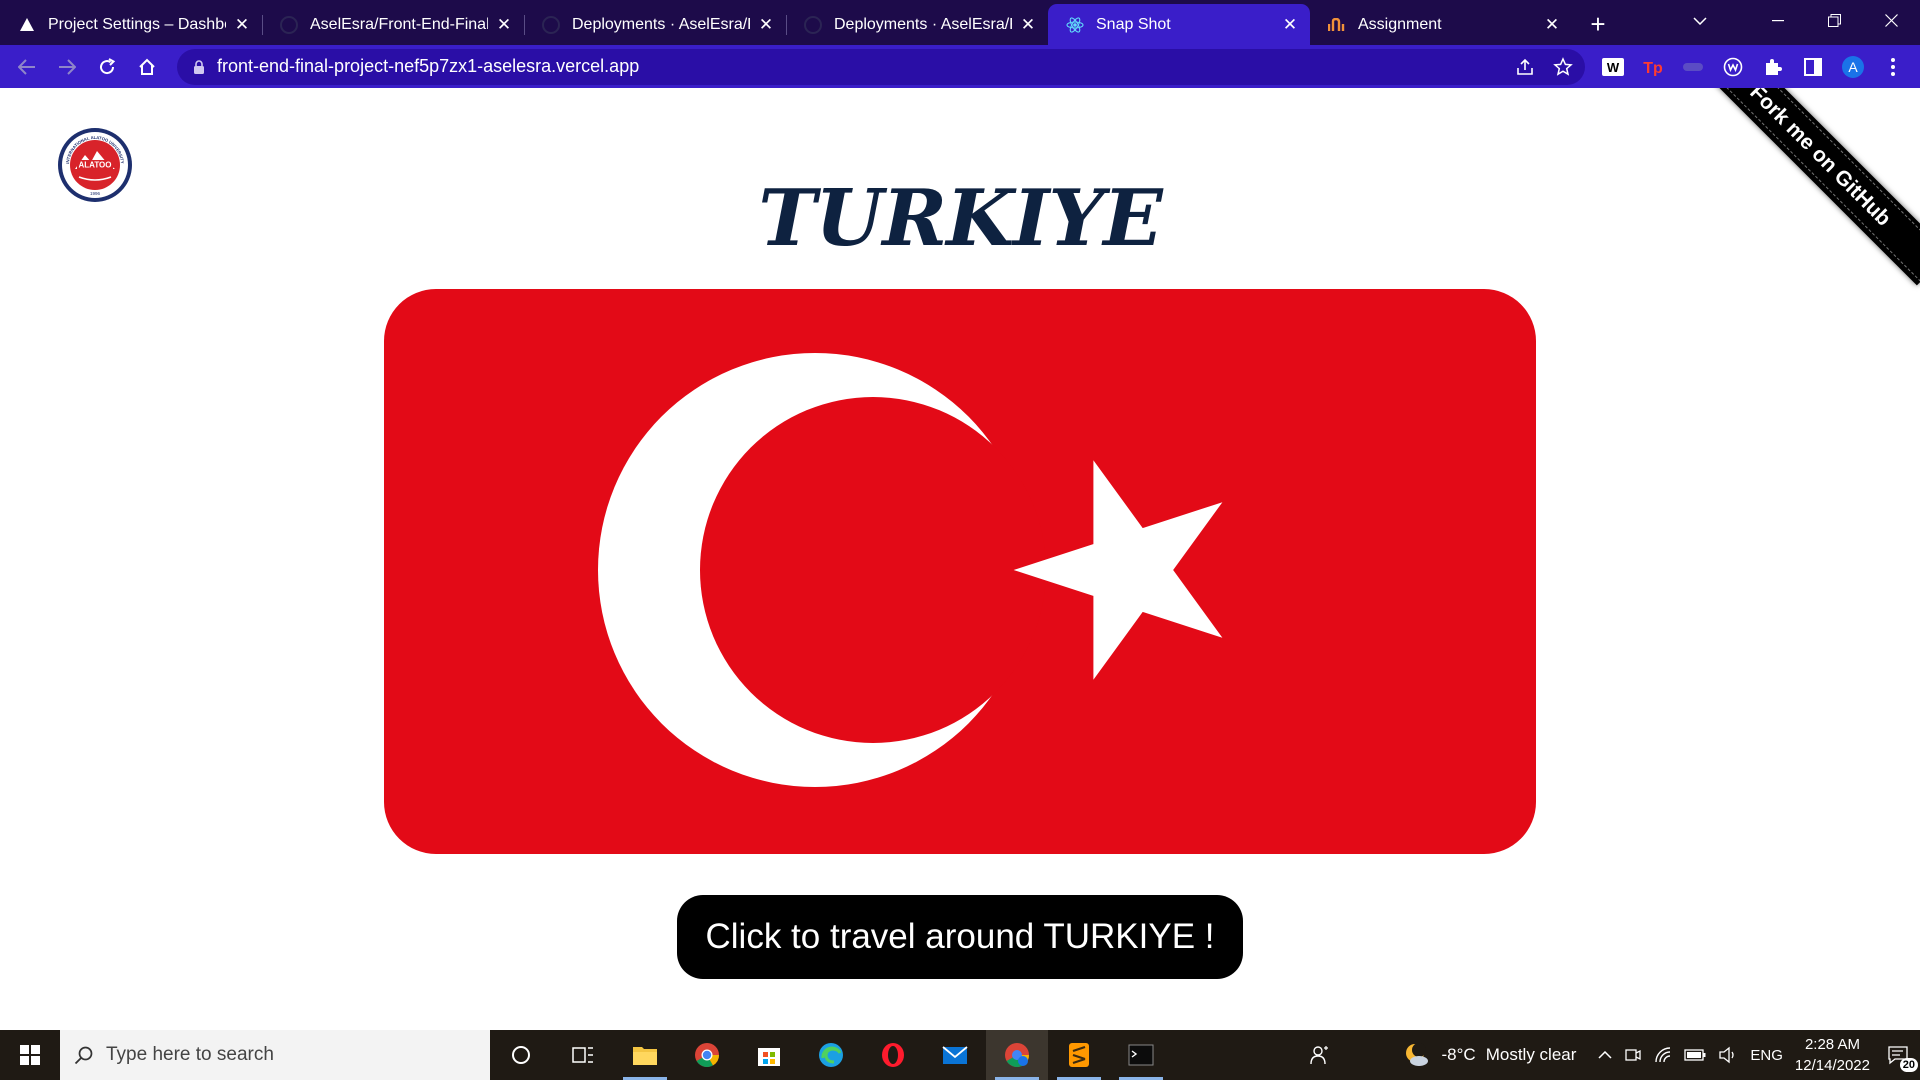 Image resolution: width=1920 pixels, height=1080 pixels. I want to click on taskbar-edge, so click(831, 1055).